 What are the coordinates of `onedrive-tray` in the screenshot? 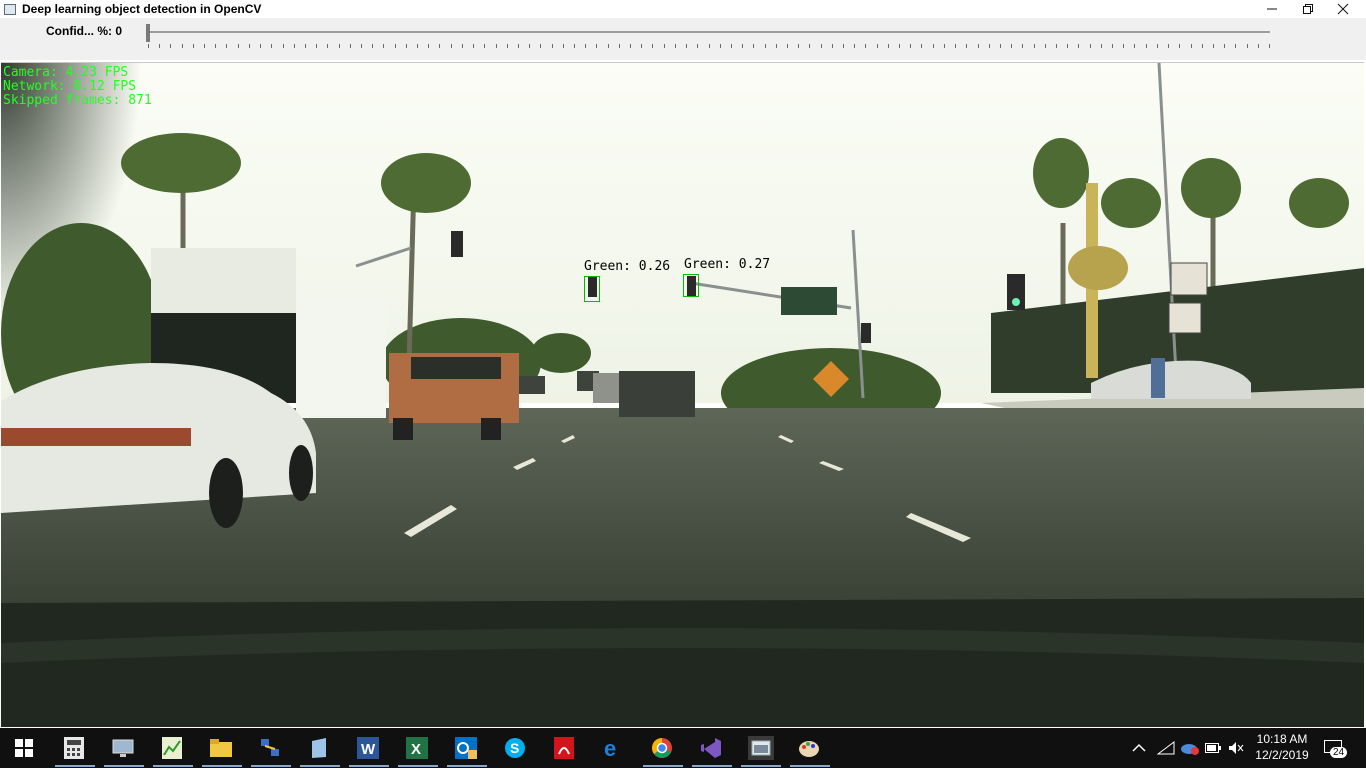 It's located at (1190, 748).